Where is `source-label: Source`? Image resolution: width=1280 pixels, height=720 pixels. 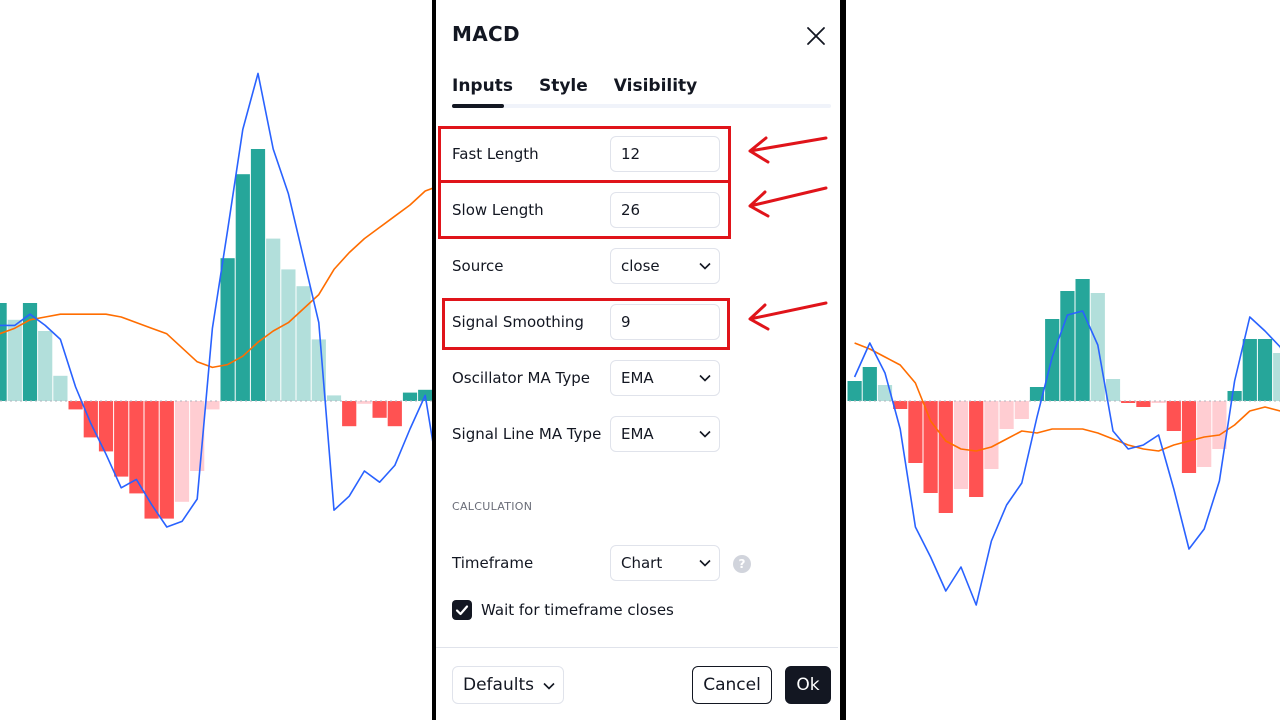
source-label: Source is located at coordinates (478, 266).